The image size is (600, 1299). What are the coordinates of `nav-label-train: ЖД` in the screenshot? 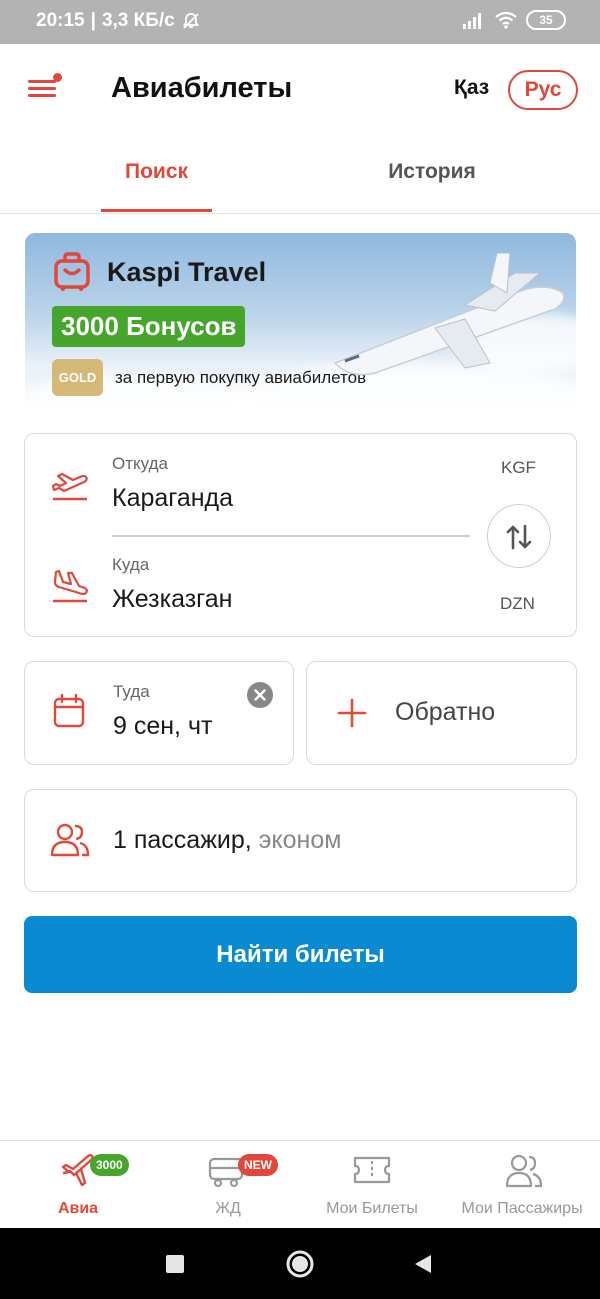 It's located at (228, 1208).